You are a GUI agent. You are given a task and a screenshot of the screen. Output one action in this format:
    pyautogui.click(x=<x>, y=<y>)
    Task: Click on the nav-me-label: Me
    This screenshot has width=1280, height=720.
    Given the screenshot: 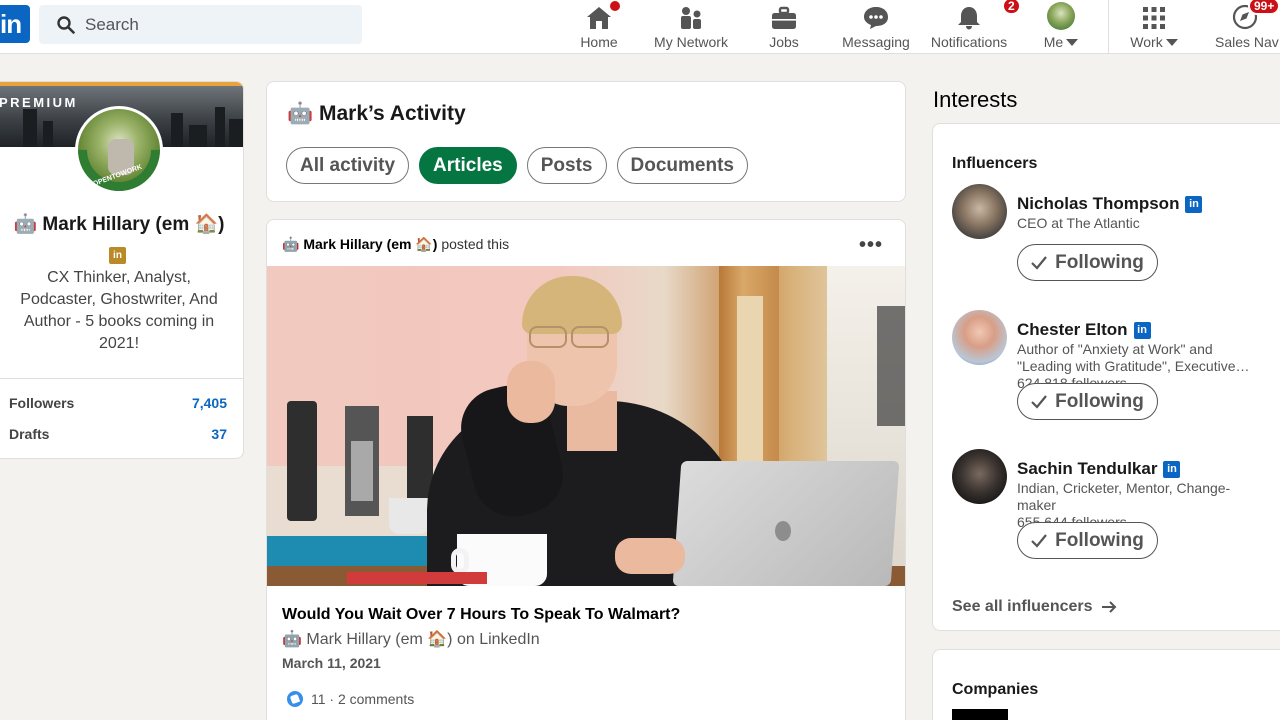 What is the action you would take?
    pyautogui.click(x=1053, y=42)
    